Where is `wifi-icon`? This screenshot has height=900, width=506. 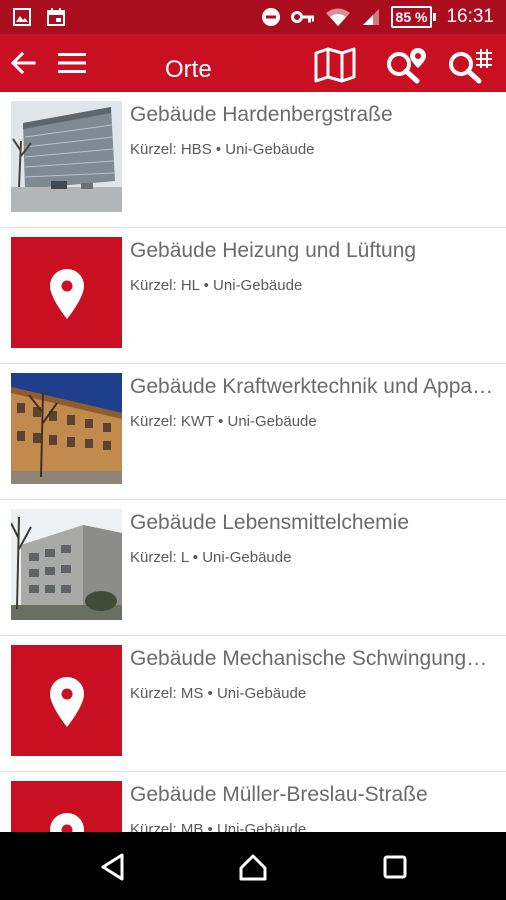
wifi-icon is located at coordinates (337, 17).